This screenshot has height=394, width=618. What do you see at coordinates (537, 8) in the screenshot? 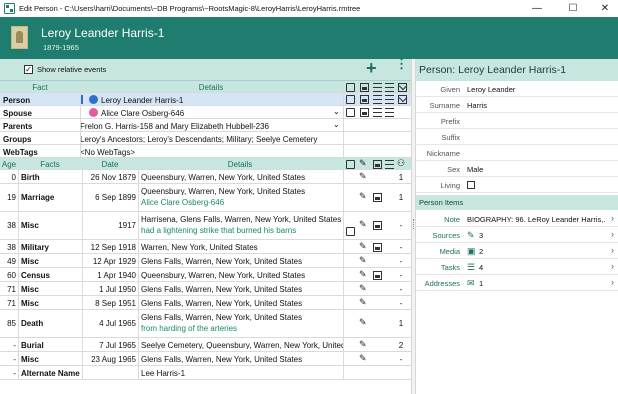
I see `minimize-button: —` at bounding box center [537, 8].